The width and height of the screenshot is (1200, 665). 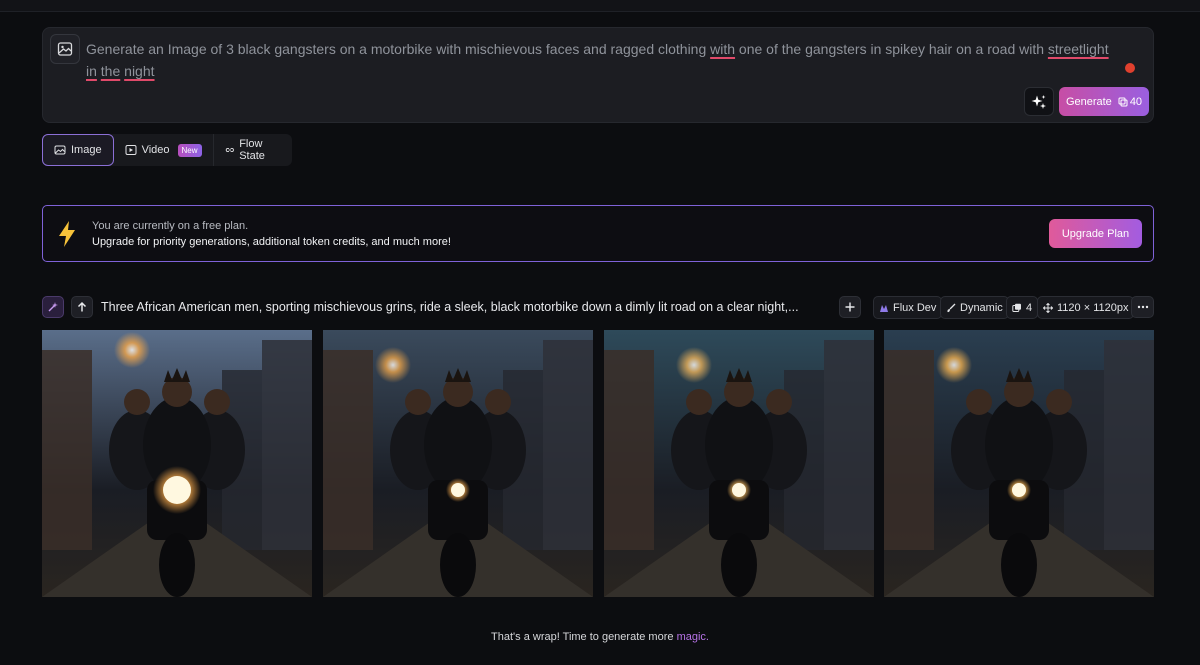 I want to click on generate-label: Generate, so click(x=1088, y=101).